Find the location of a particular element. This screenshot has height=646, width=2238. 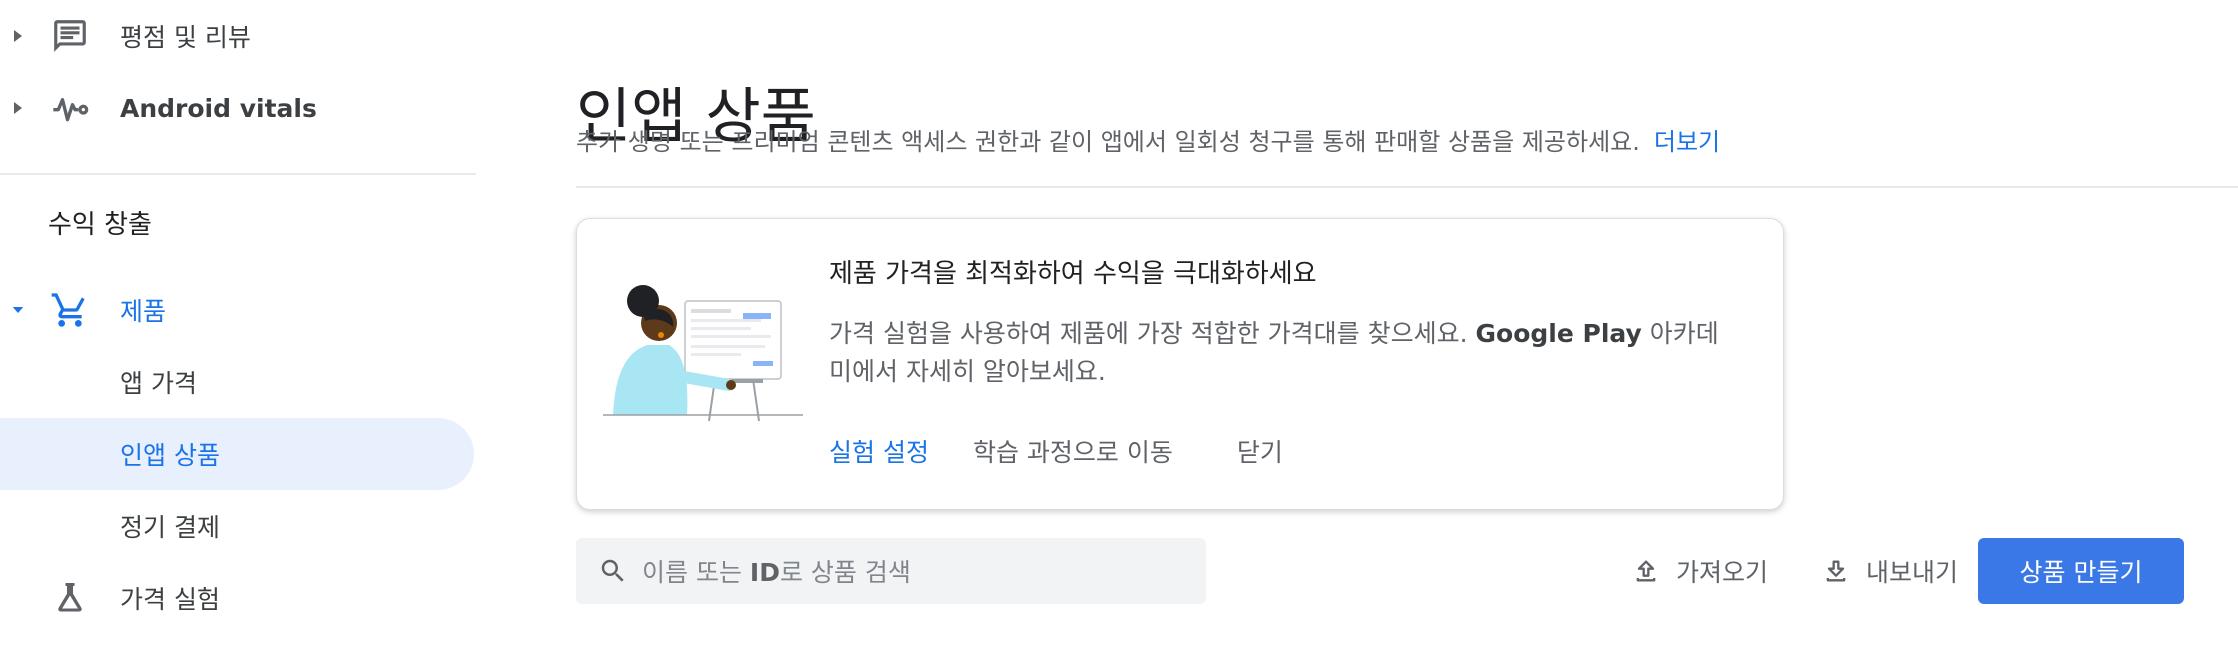

promo-card-actions: 실험 설정 학습 과정으로 이동 닫기 is located at coordinates (1056, 451).